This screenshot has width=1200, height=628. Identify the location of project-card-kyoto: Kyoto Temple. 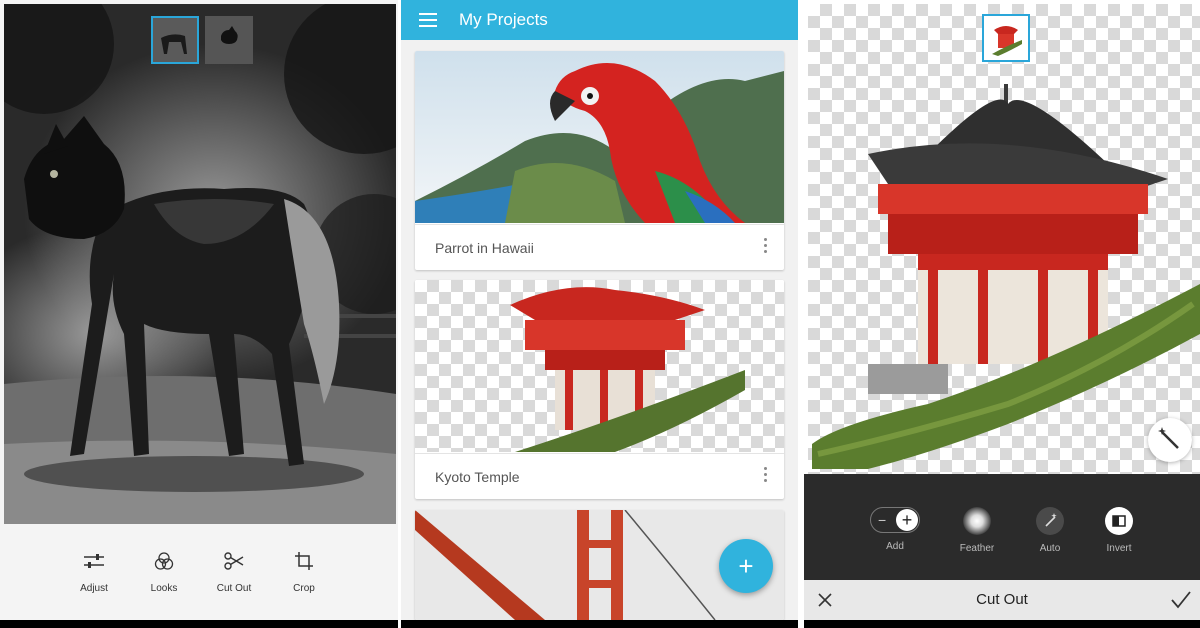
(599, 389).